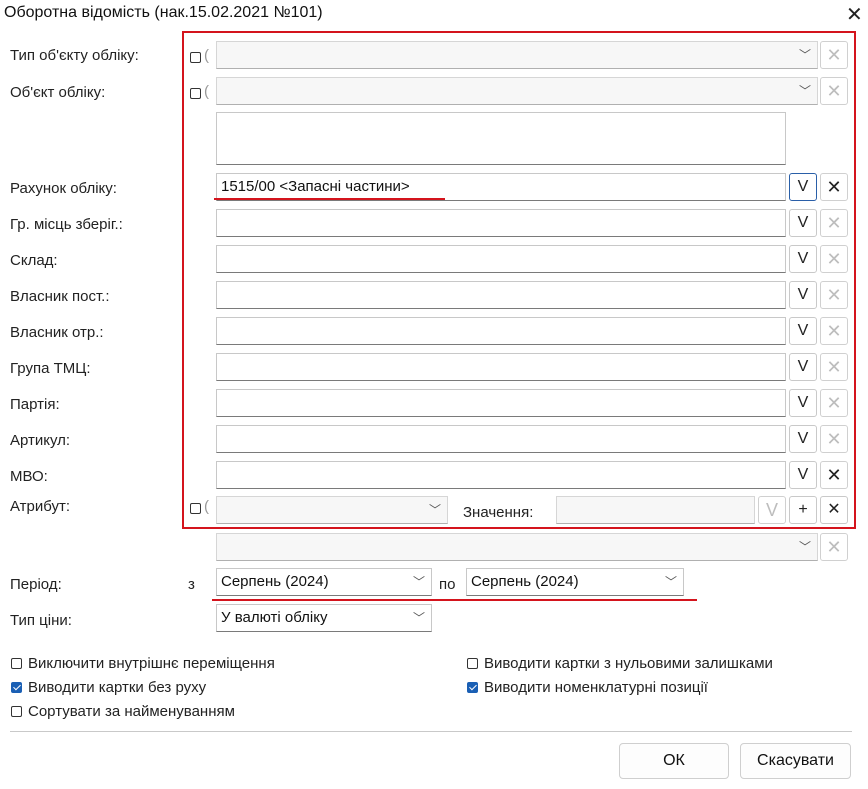 The image size is (868, 789). I want to click on price-type-value: У валюті обліку, so click(274, 617).